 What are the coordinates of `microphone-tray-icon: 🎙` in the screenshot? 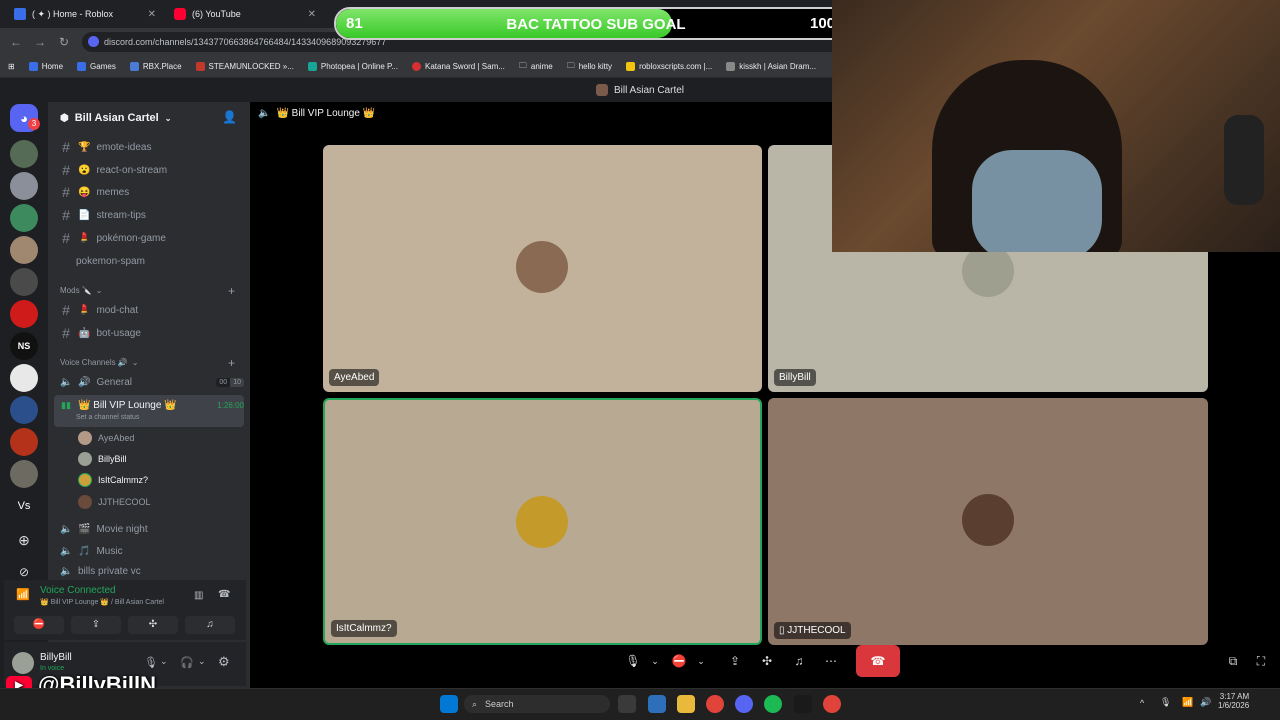 It's located at (1165, 702).